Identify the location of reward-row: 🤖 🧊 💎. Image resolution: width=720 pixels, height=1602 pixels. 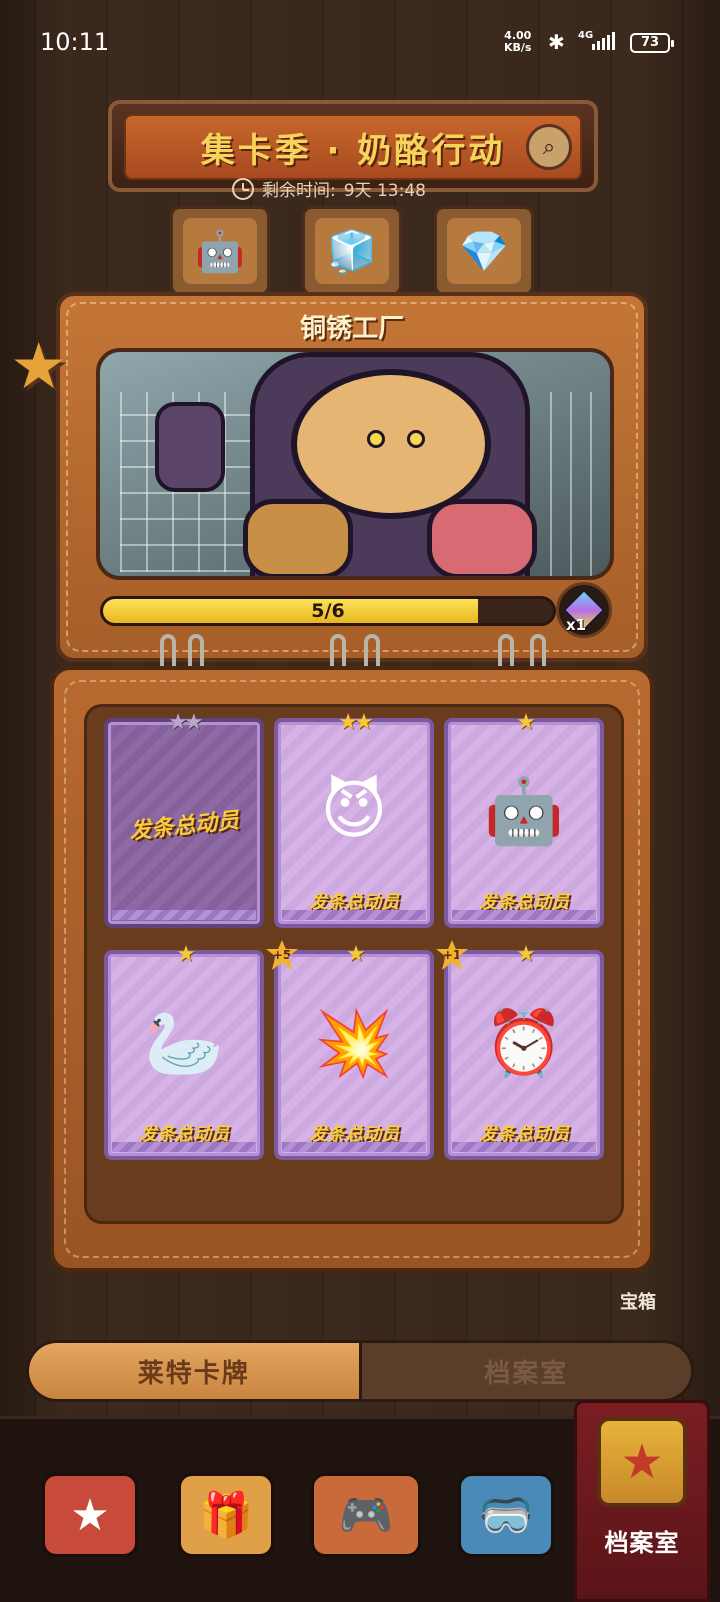
(360, 251).